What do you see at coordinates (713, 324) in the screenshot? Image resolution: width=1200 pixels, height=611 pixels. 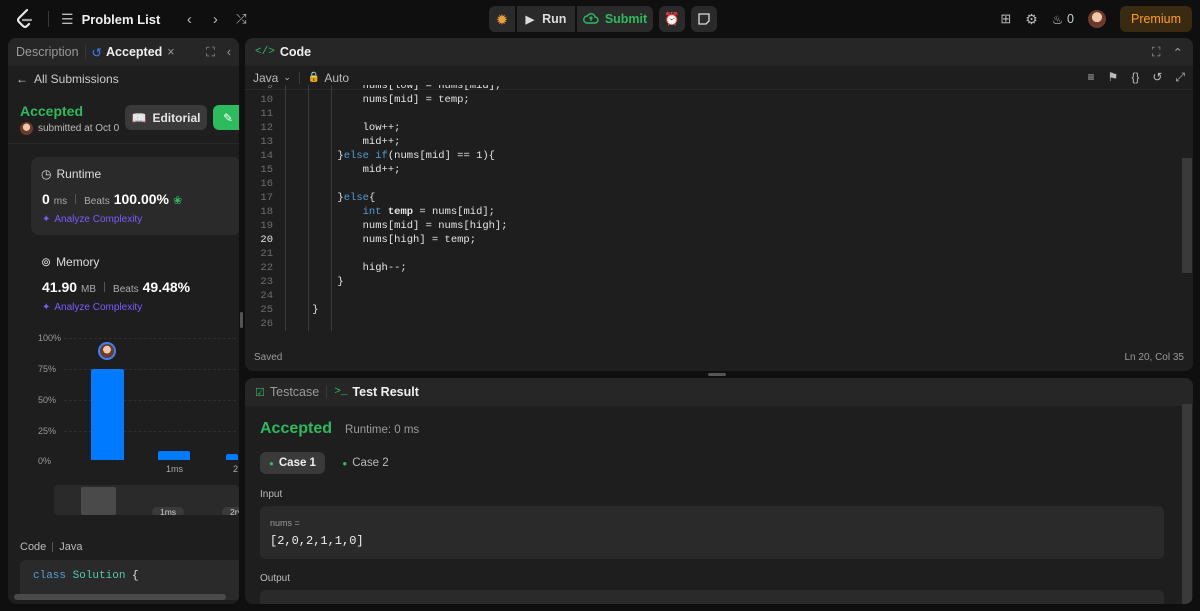 I see `code-line: 26` at bounding box center [713, 324].